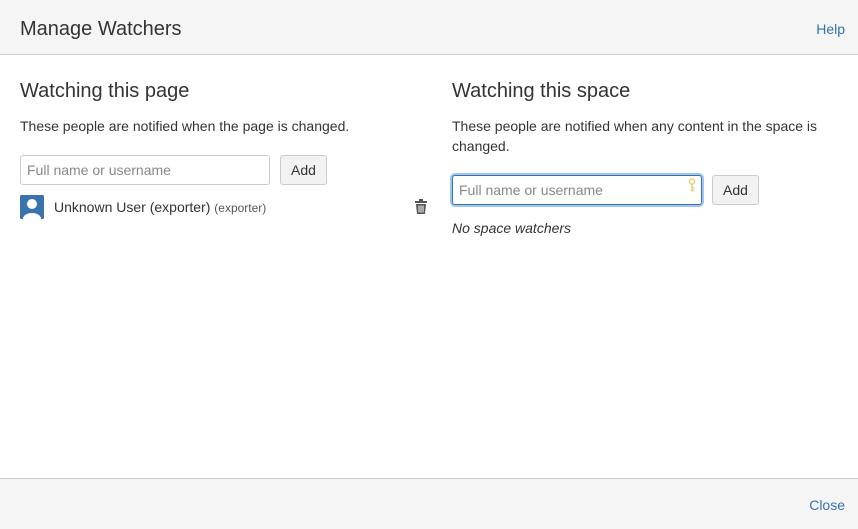 Image resolution: width=858 pixels, height=529 pixels. What do you see at coordinates (421, 206) in the screenshot?
I see `trash-icon` at bounding box center [421, 206].